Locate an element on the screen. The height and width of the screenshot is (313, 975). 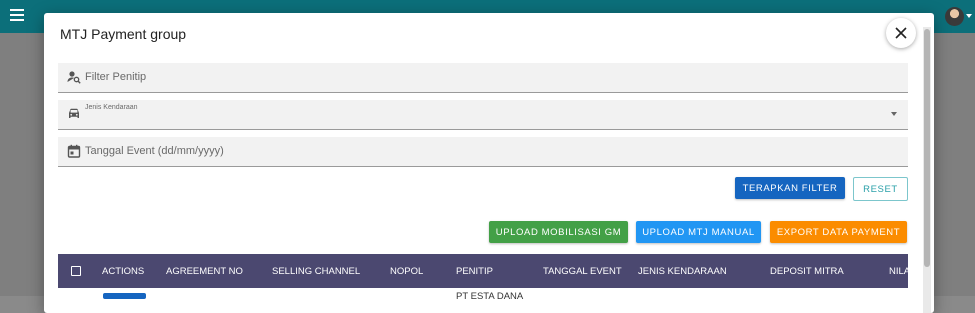
tanggal-event-field: Tanggal Event (dd/mm/yyyy) is located at coordinates (483, 152).